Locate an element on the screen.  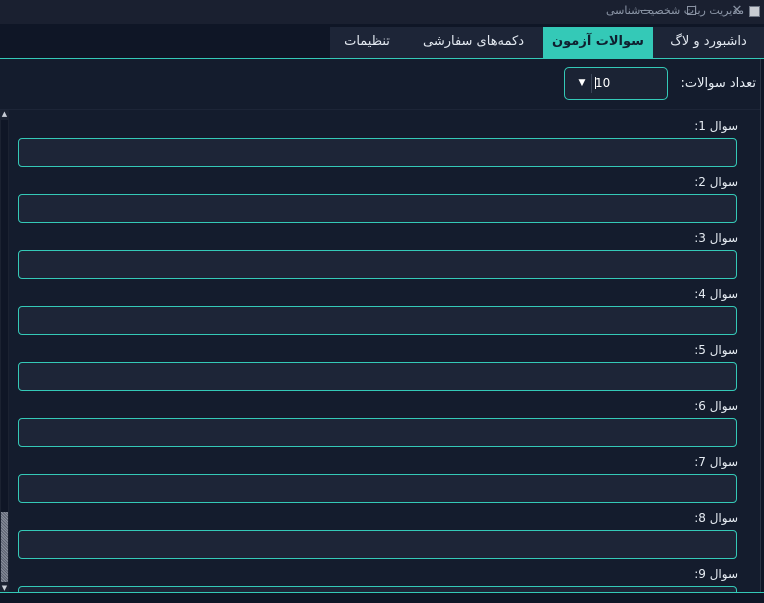
tab-settings: تنظیمات is located at coordinates (367, 42).